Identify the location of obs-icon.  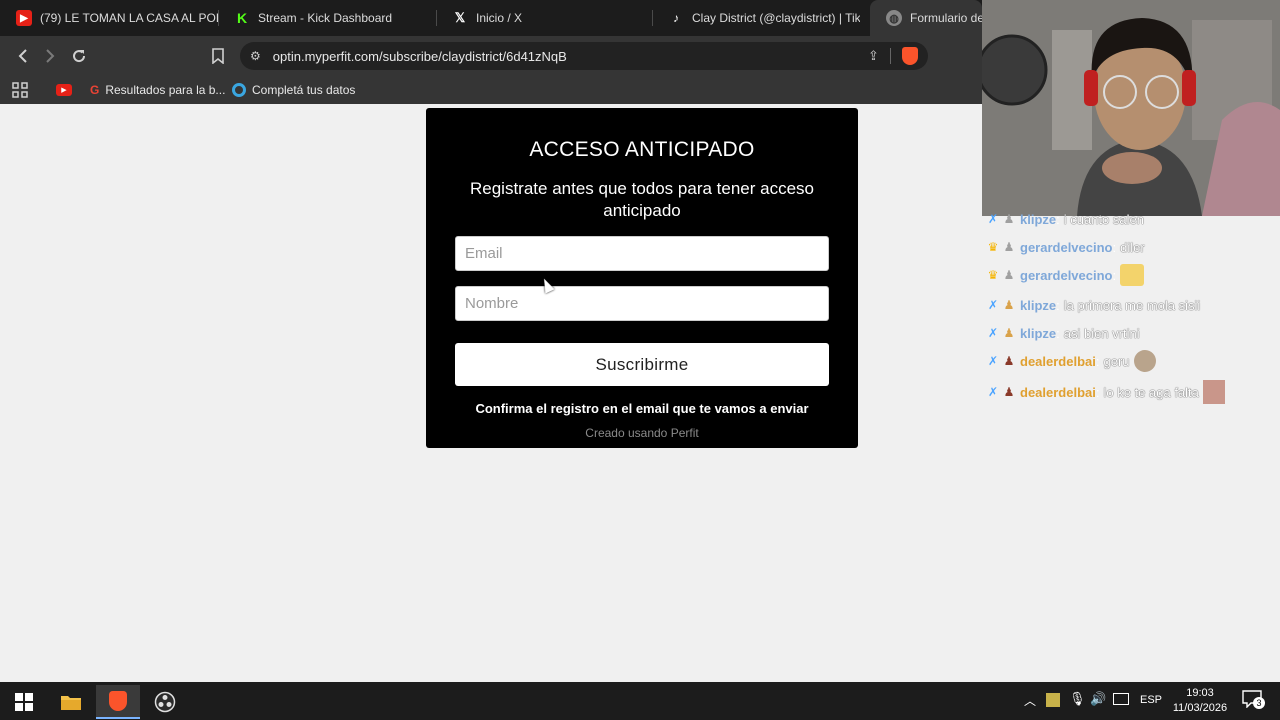
(165, 702).